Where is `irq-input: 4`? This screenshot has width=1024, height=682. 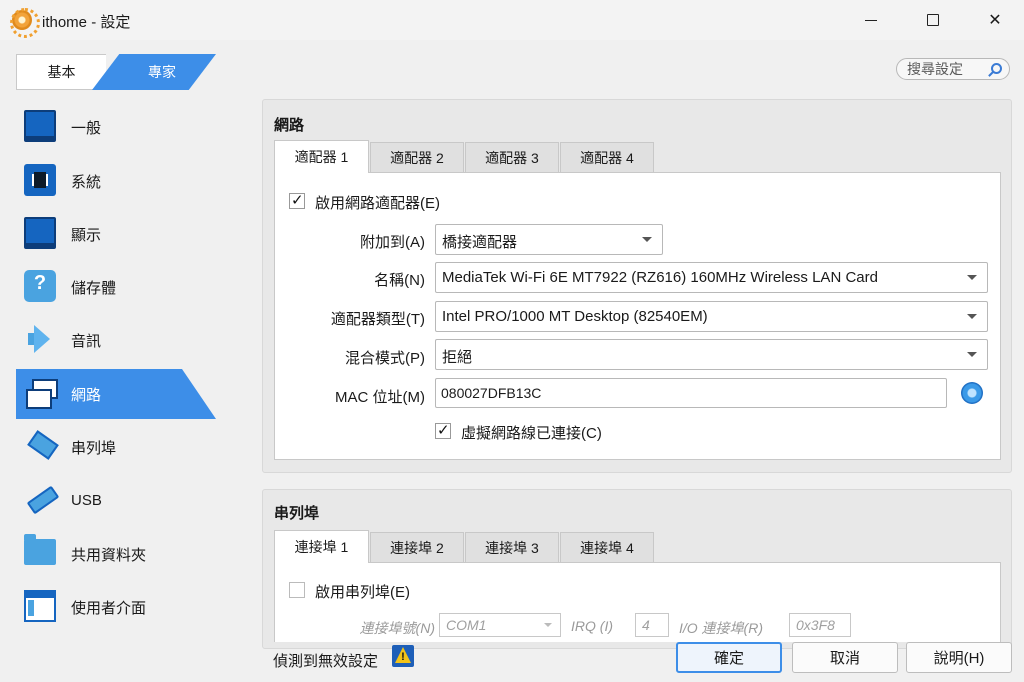
irq-input: 4 is located at coordinates (652, 625).